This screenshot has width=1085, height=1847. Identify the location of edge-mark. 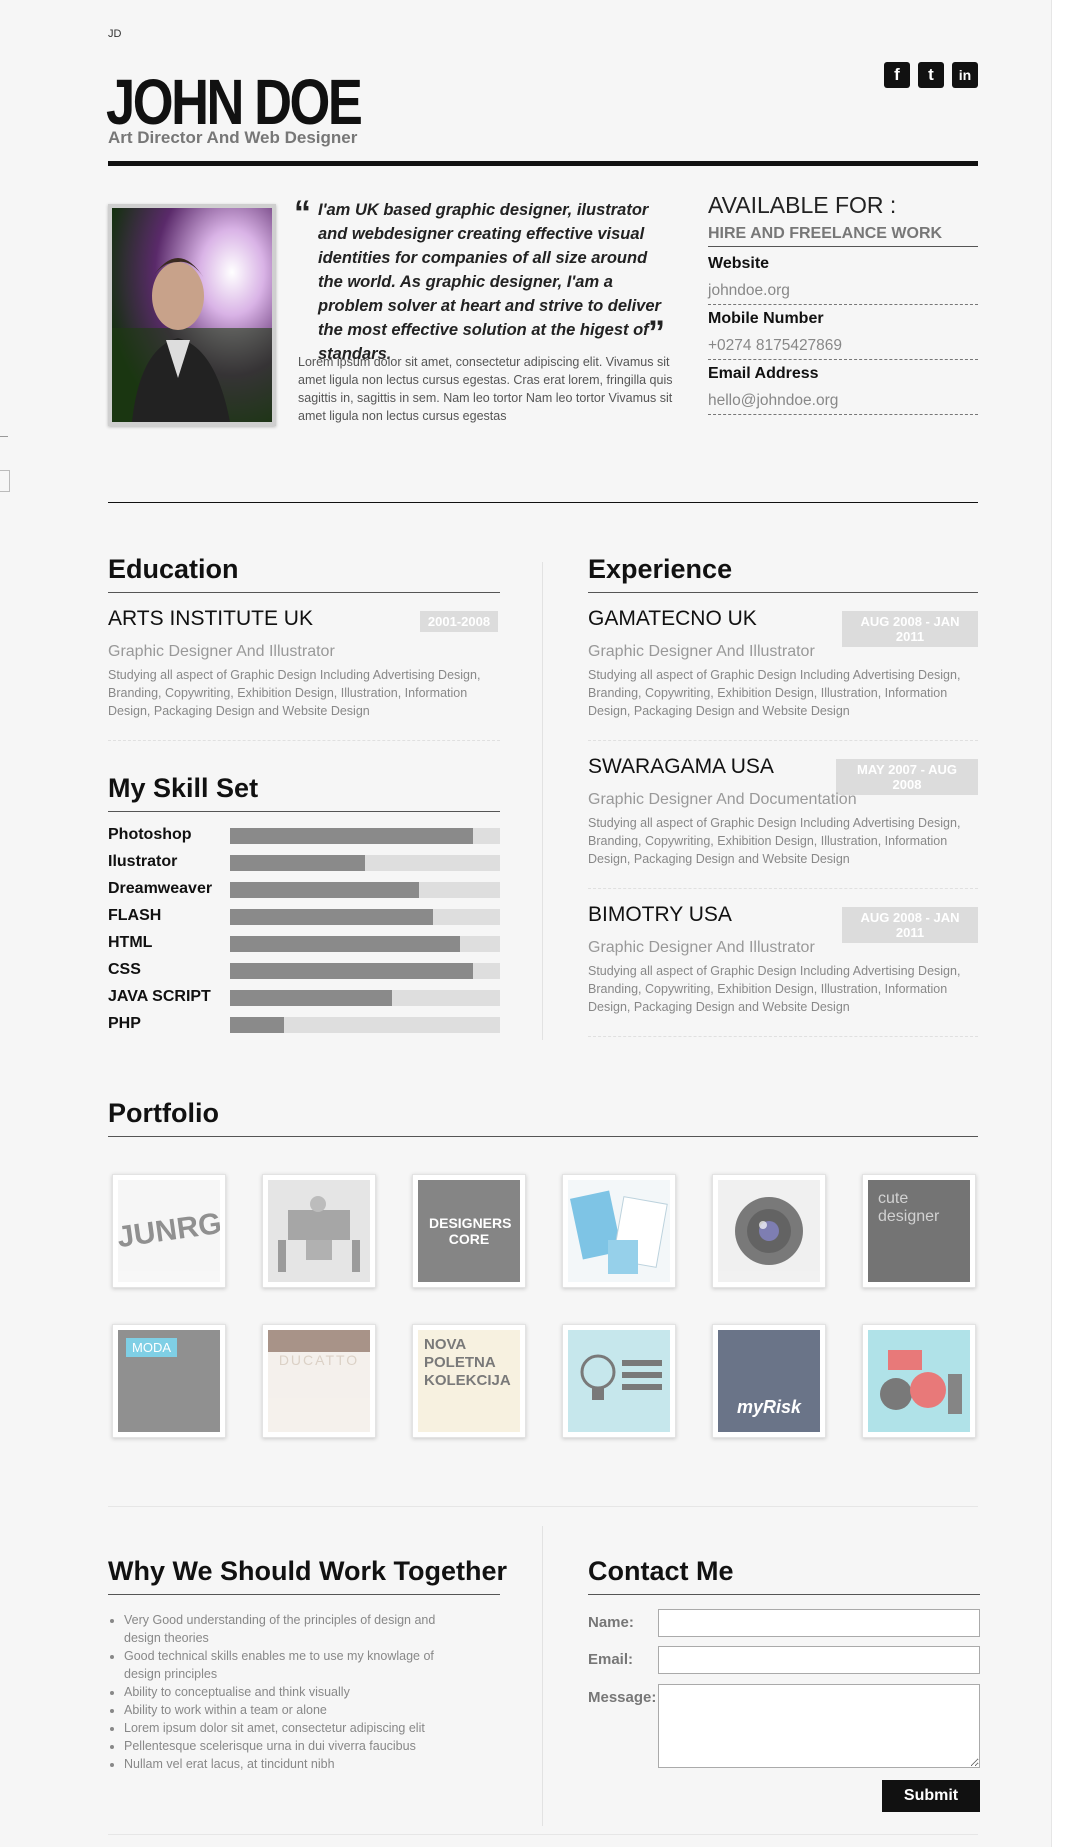
(4, 436).